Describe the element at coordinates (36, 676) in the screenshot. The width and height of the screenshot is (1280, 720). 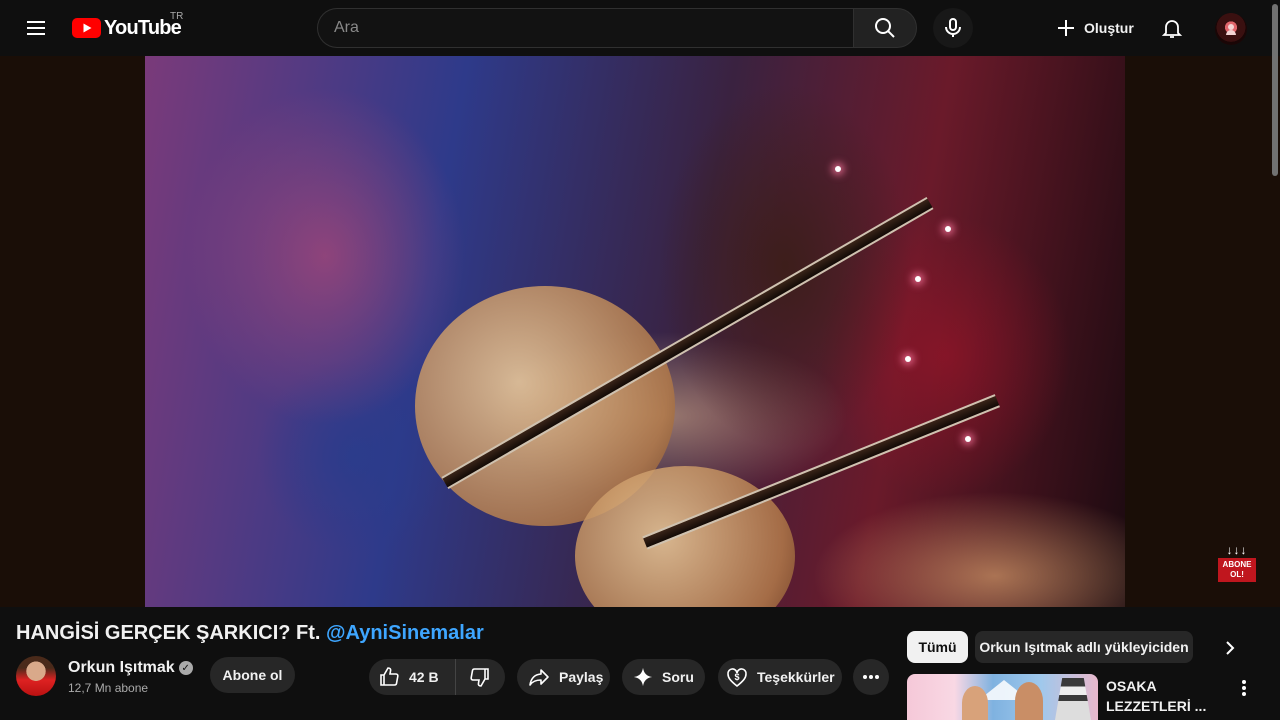
I see `channel-avatar` at that location.